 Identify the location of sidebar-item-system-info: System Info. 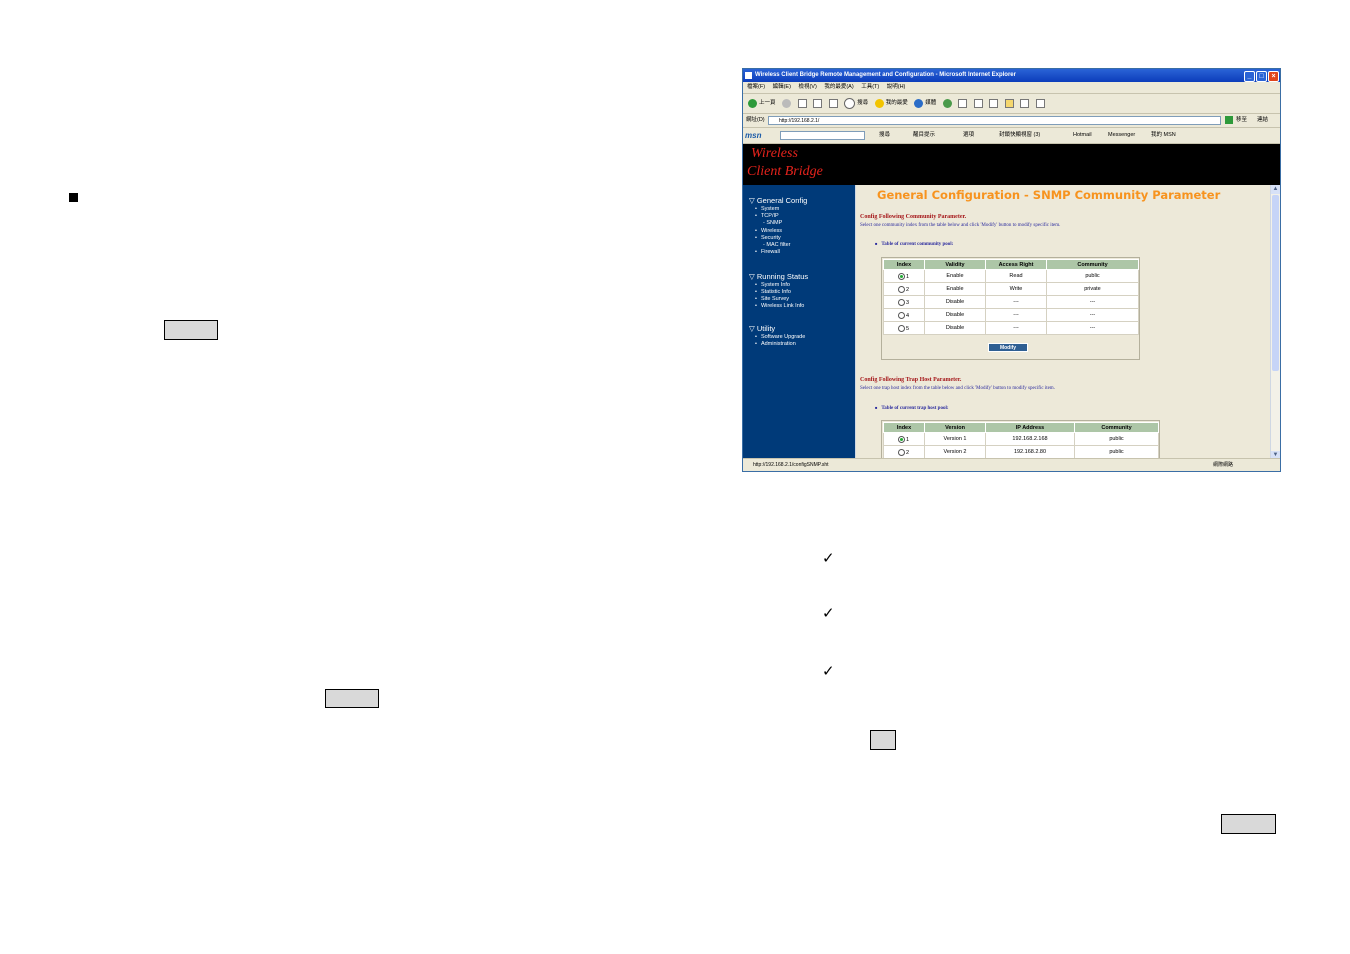
(772, 285).